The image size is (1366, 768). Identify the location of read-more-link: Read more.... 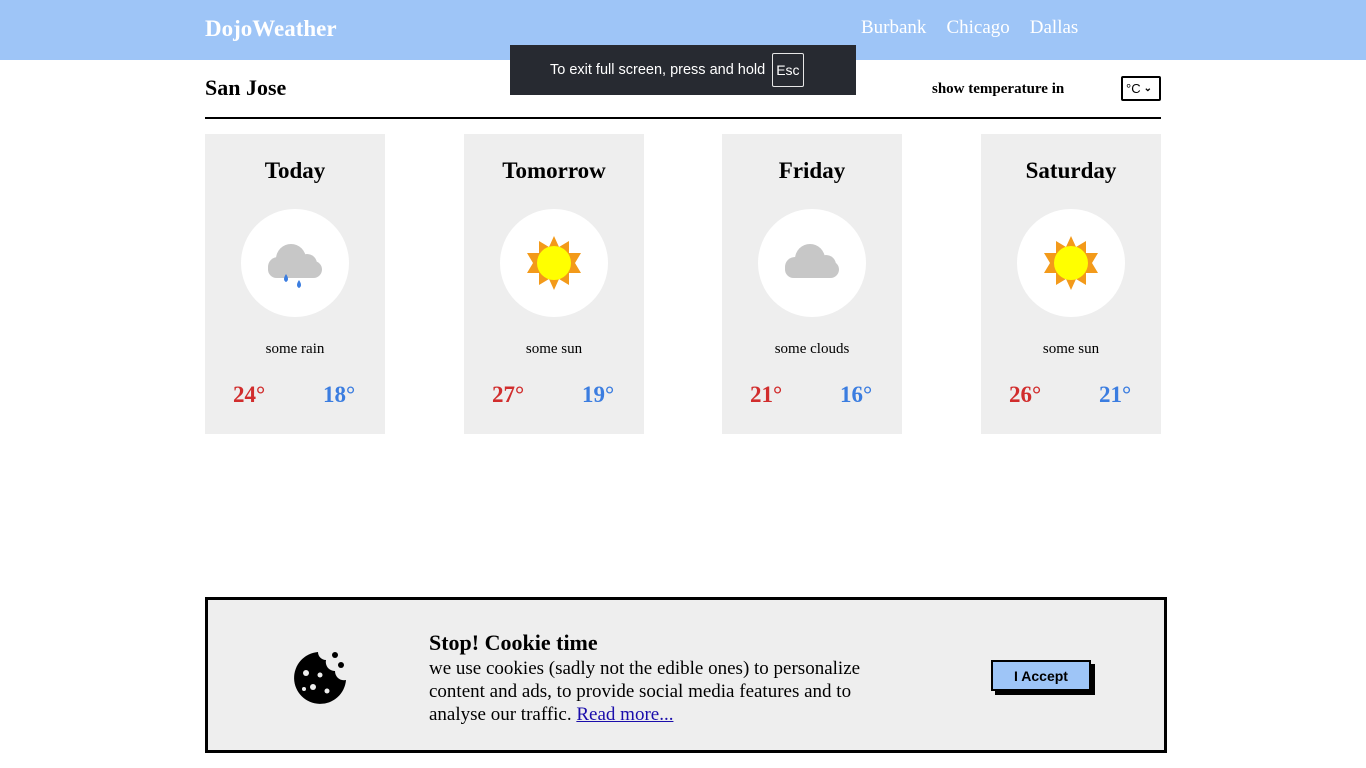
(624, 714).